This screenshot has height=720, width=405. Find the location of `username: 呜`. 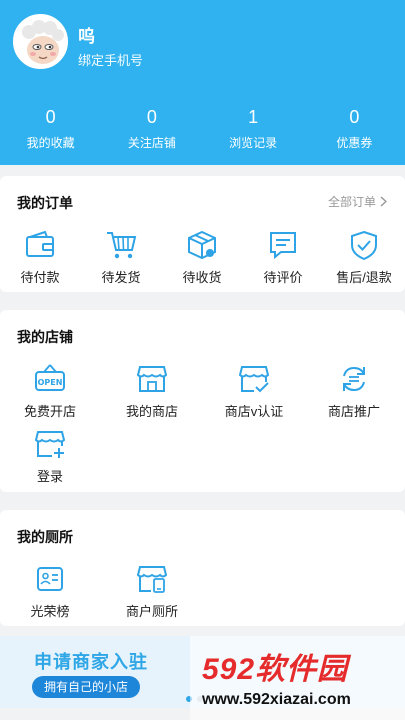

username: 呜 is located at coordinates (86, 34).